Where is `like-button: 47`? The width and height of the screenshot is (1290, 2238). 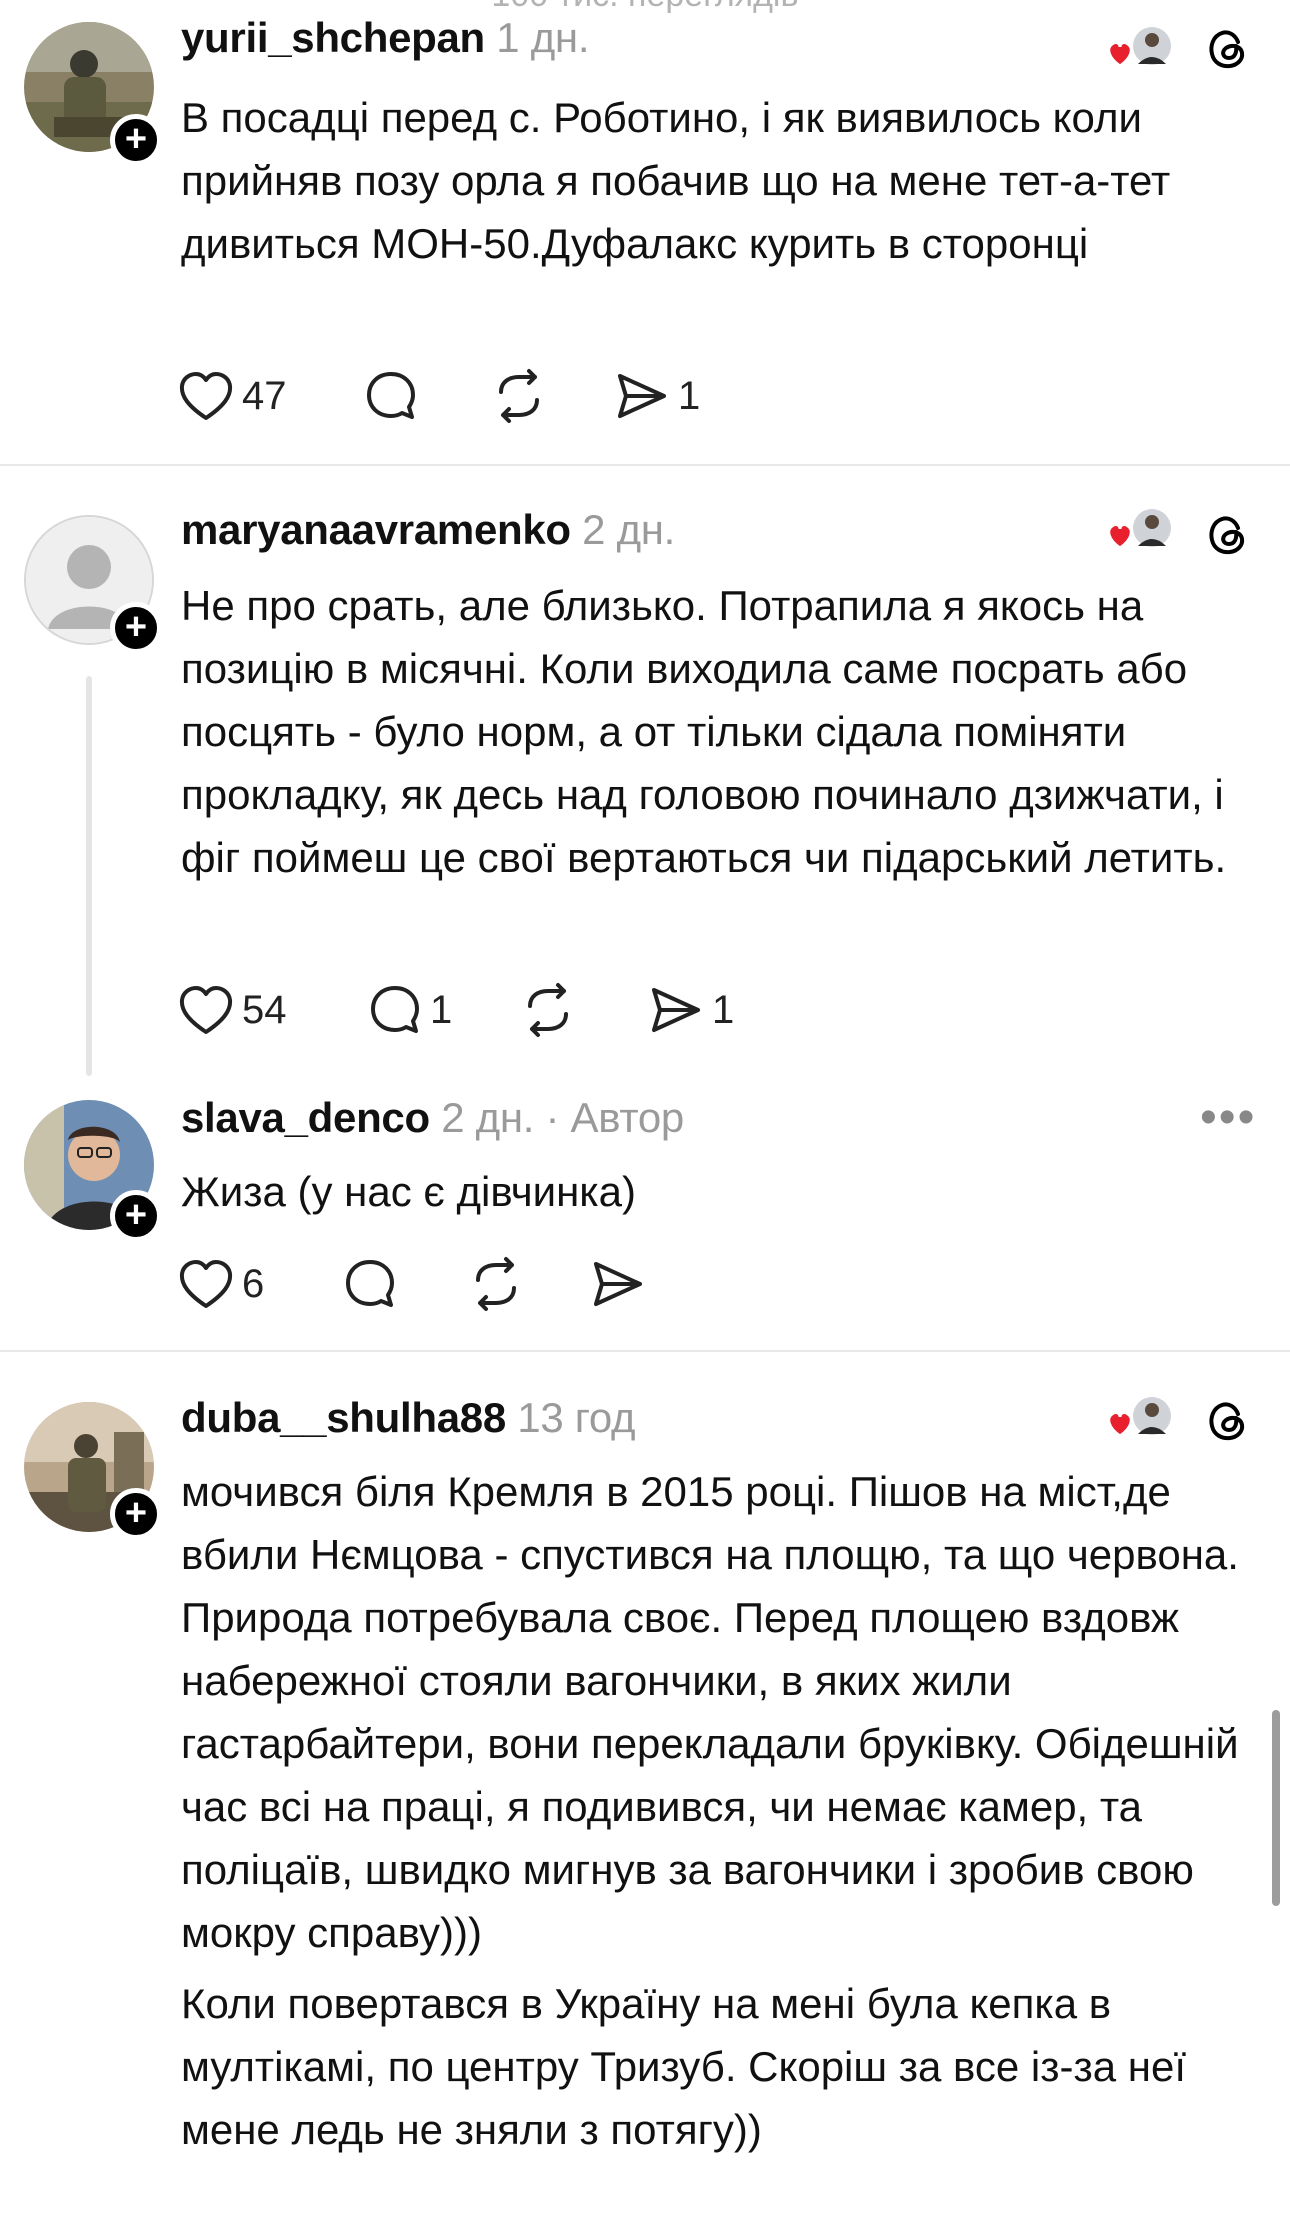 like-button: 47 is located at coordinates (232, 396).